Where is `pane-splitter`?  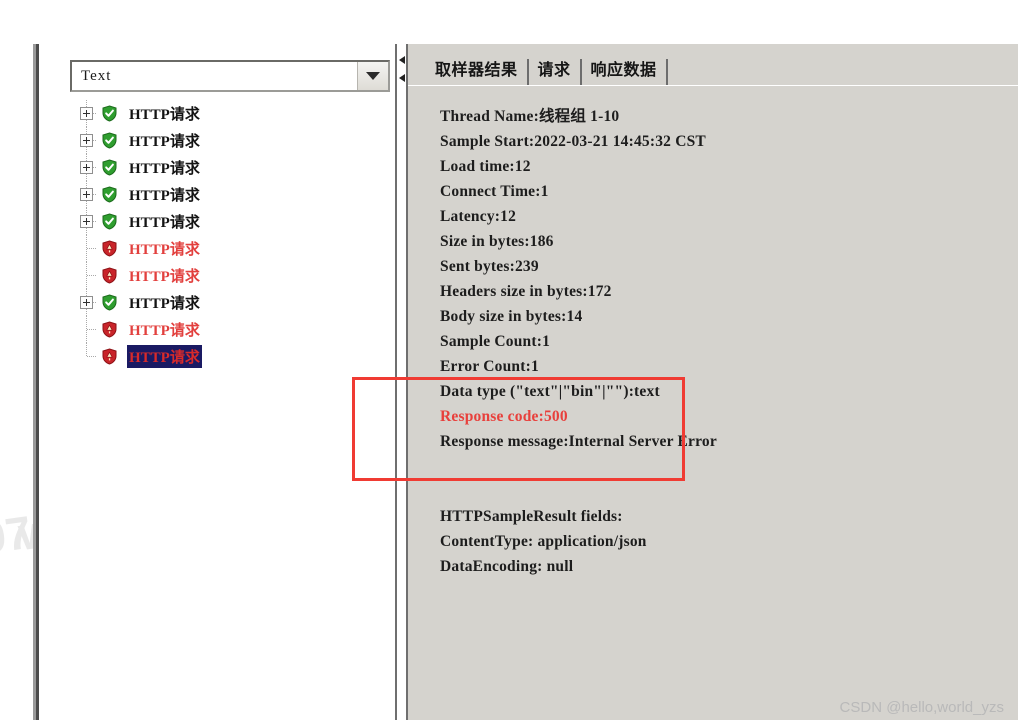 pane-splitter is located at coordinates (401, 382).